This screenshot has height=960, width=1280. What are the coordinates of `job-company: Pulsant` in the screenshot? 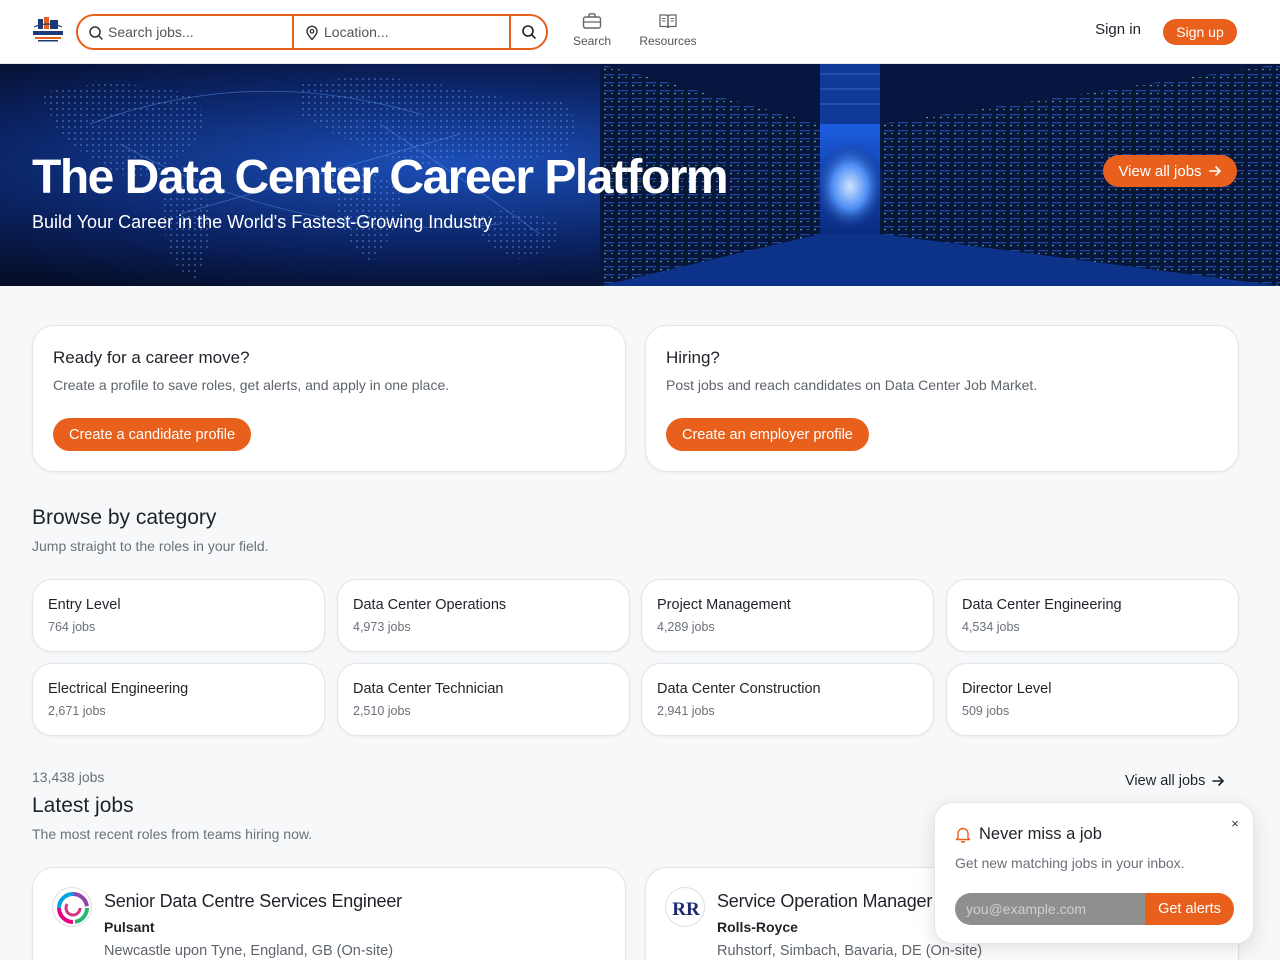 It's located at (129, 927).